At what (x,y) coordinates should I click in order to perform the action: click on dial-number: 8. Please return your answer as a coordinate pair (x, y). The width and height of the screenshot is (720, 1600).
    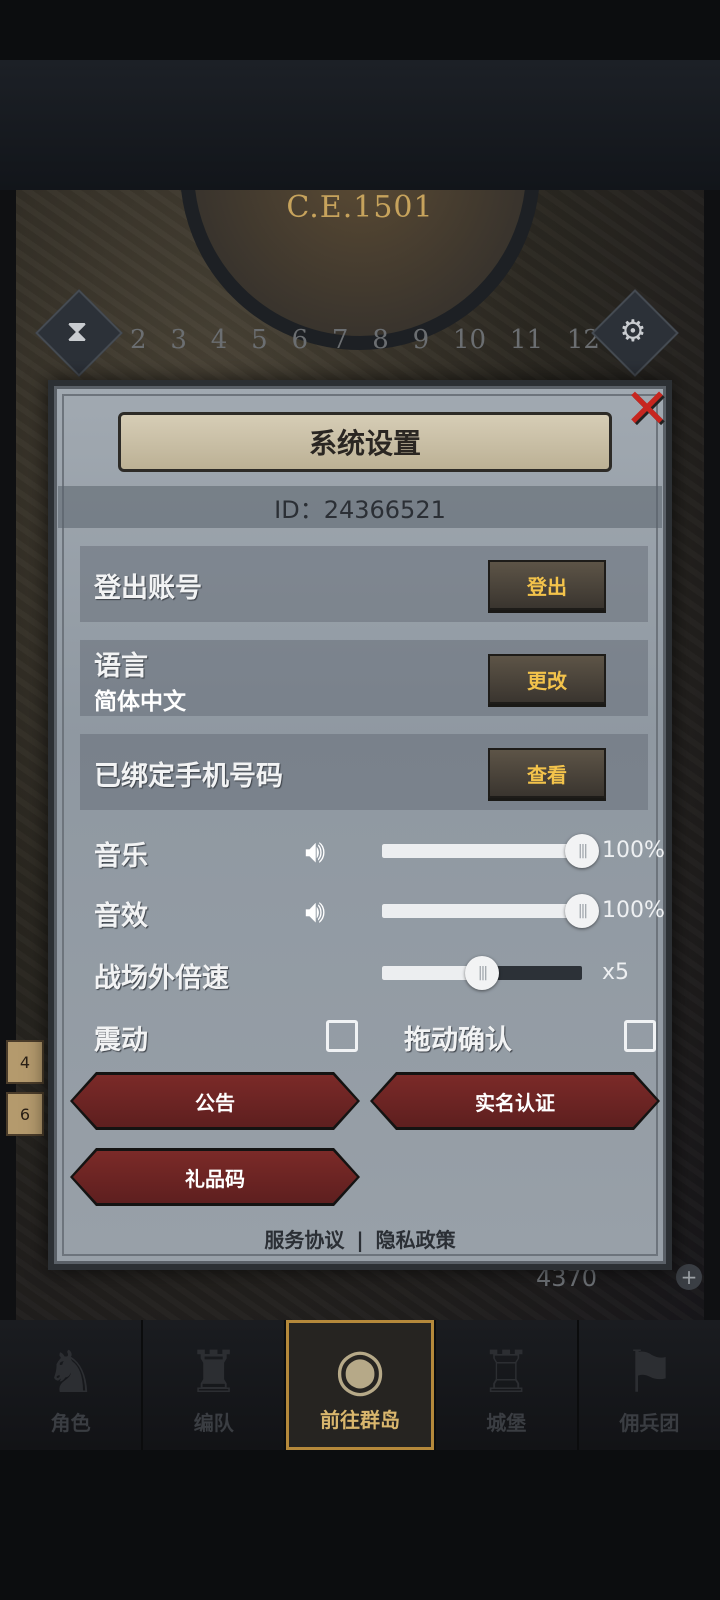
    Looking at the image, I should click on (380, 340).